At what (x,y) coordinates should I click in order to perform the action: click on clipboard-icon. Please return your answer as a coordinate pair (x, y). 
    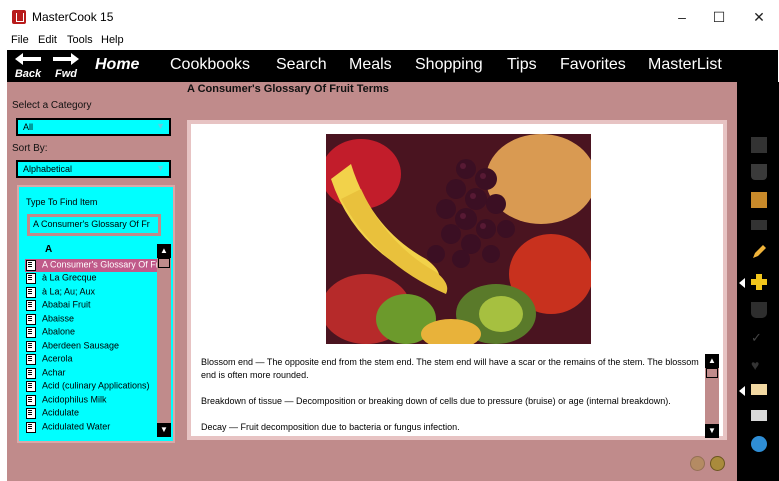
    Looking at the image, I should click on (759, 225).